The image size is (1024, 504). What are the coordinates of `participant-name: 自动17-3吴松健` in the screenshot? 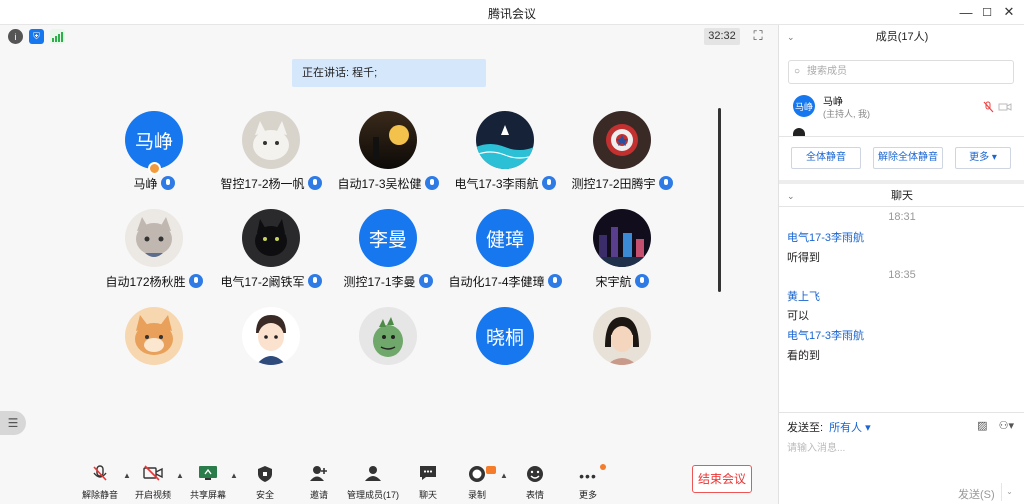 It's located at (379, 184).